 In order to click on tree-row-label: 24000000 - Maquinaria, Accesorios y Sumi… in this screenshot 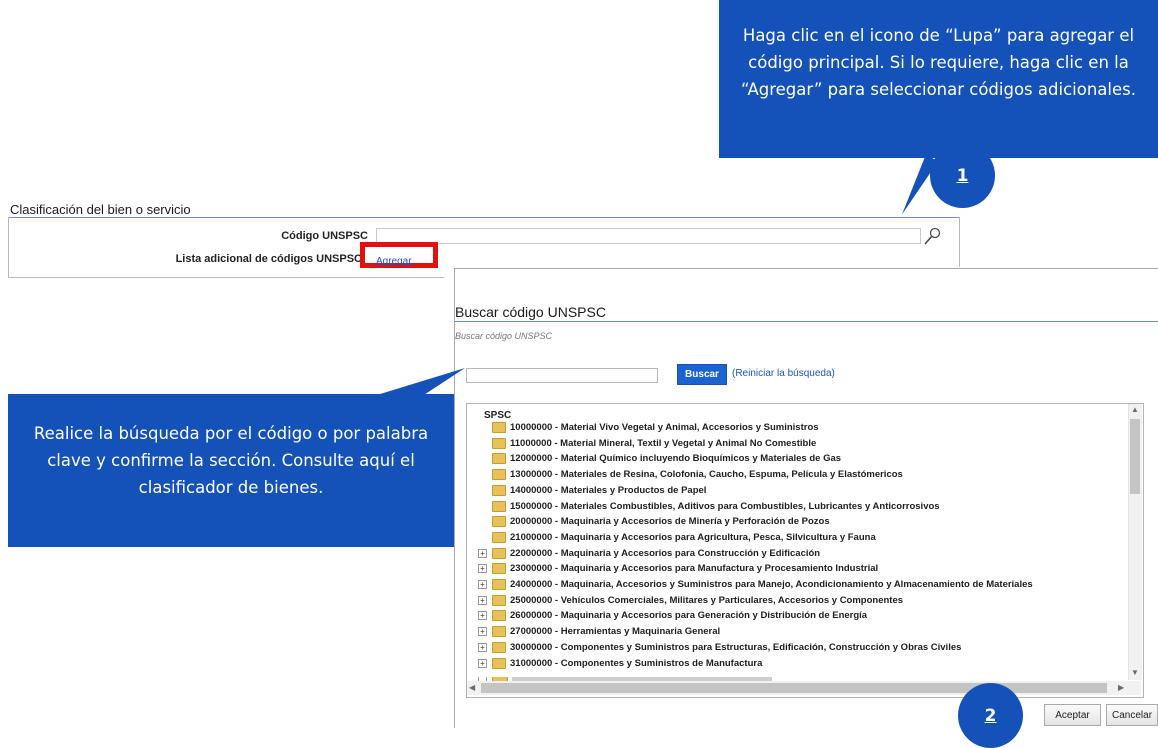, I will do `click(771, 584)`.